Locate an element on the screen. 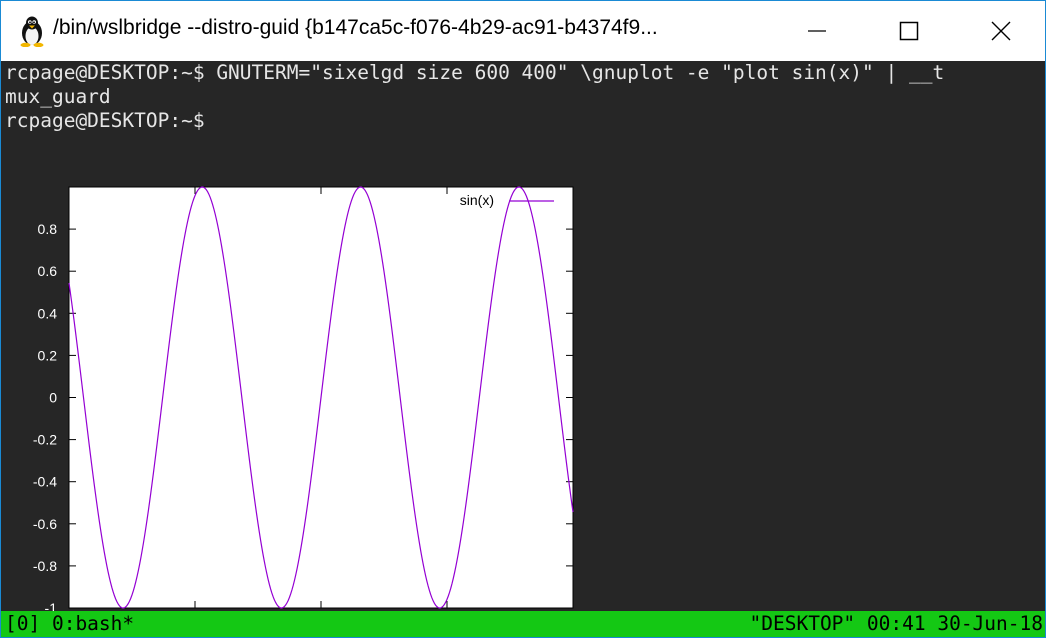 The width and height of the screenshot is (1046, 638). tmux-status-info: "DESKTOP" 00:41 30-Jun-18 is located at coordinates (896, 623).